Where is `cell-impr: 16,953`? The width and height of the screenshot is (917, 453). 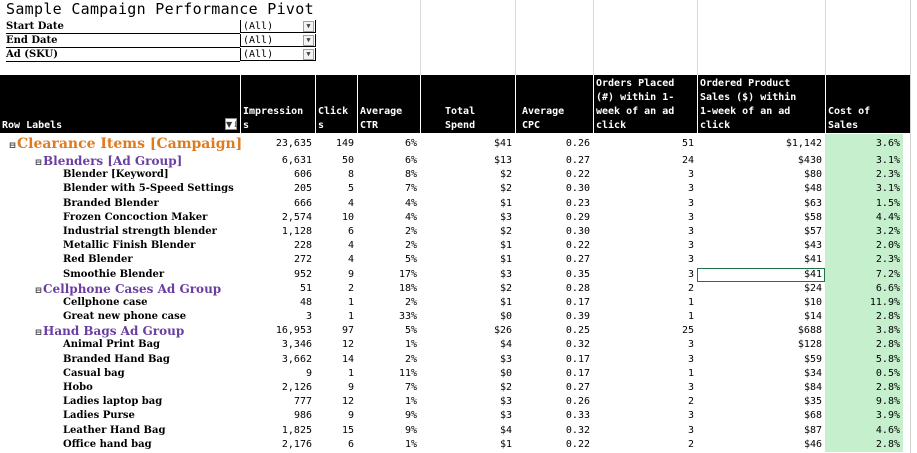 cell-impr: 16,953 is located at coordinates (277, 331).